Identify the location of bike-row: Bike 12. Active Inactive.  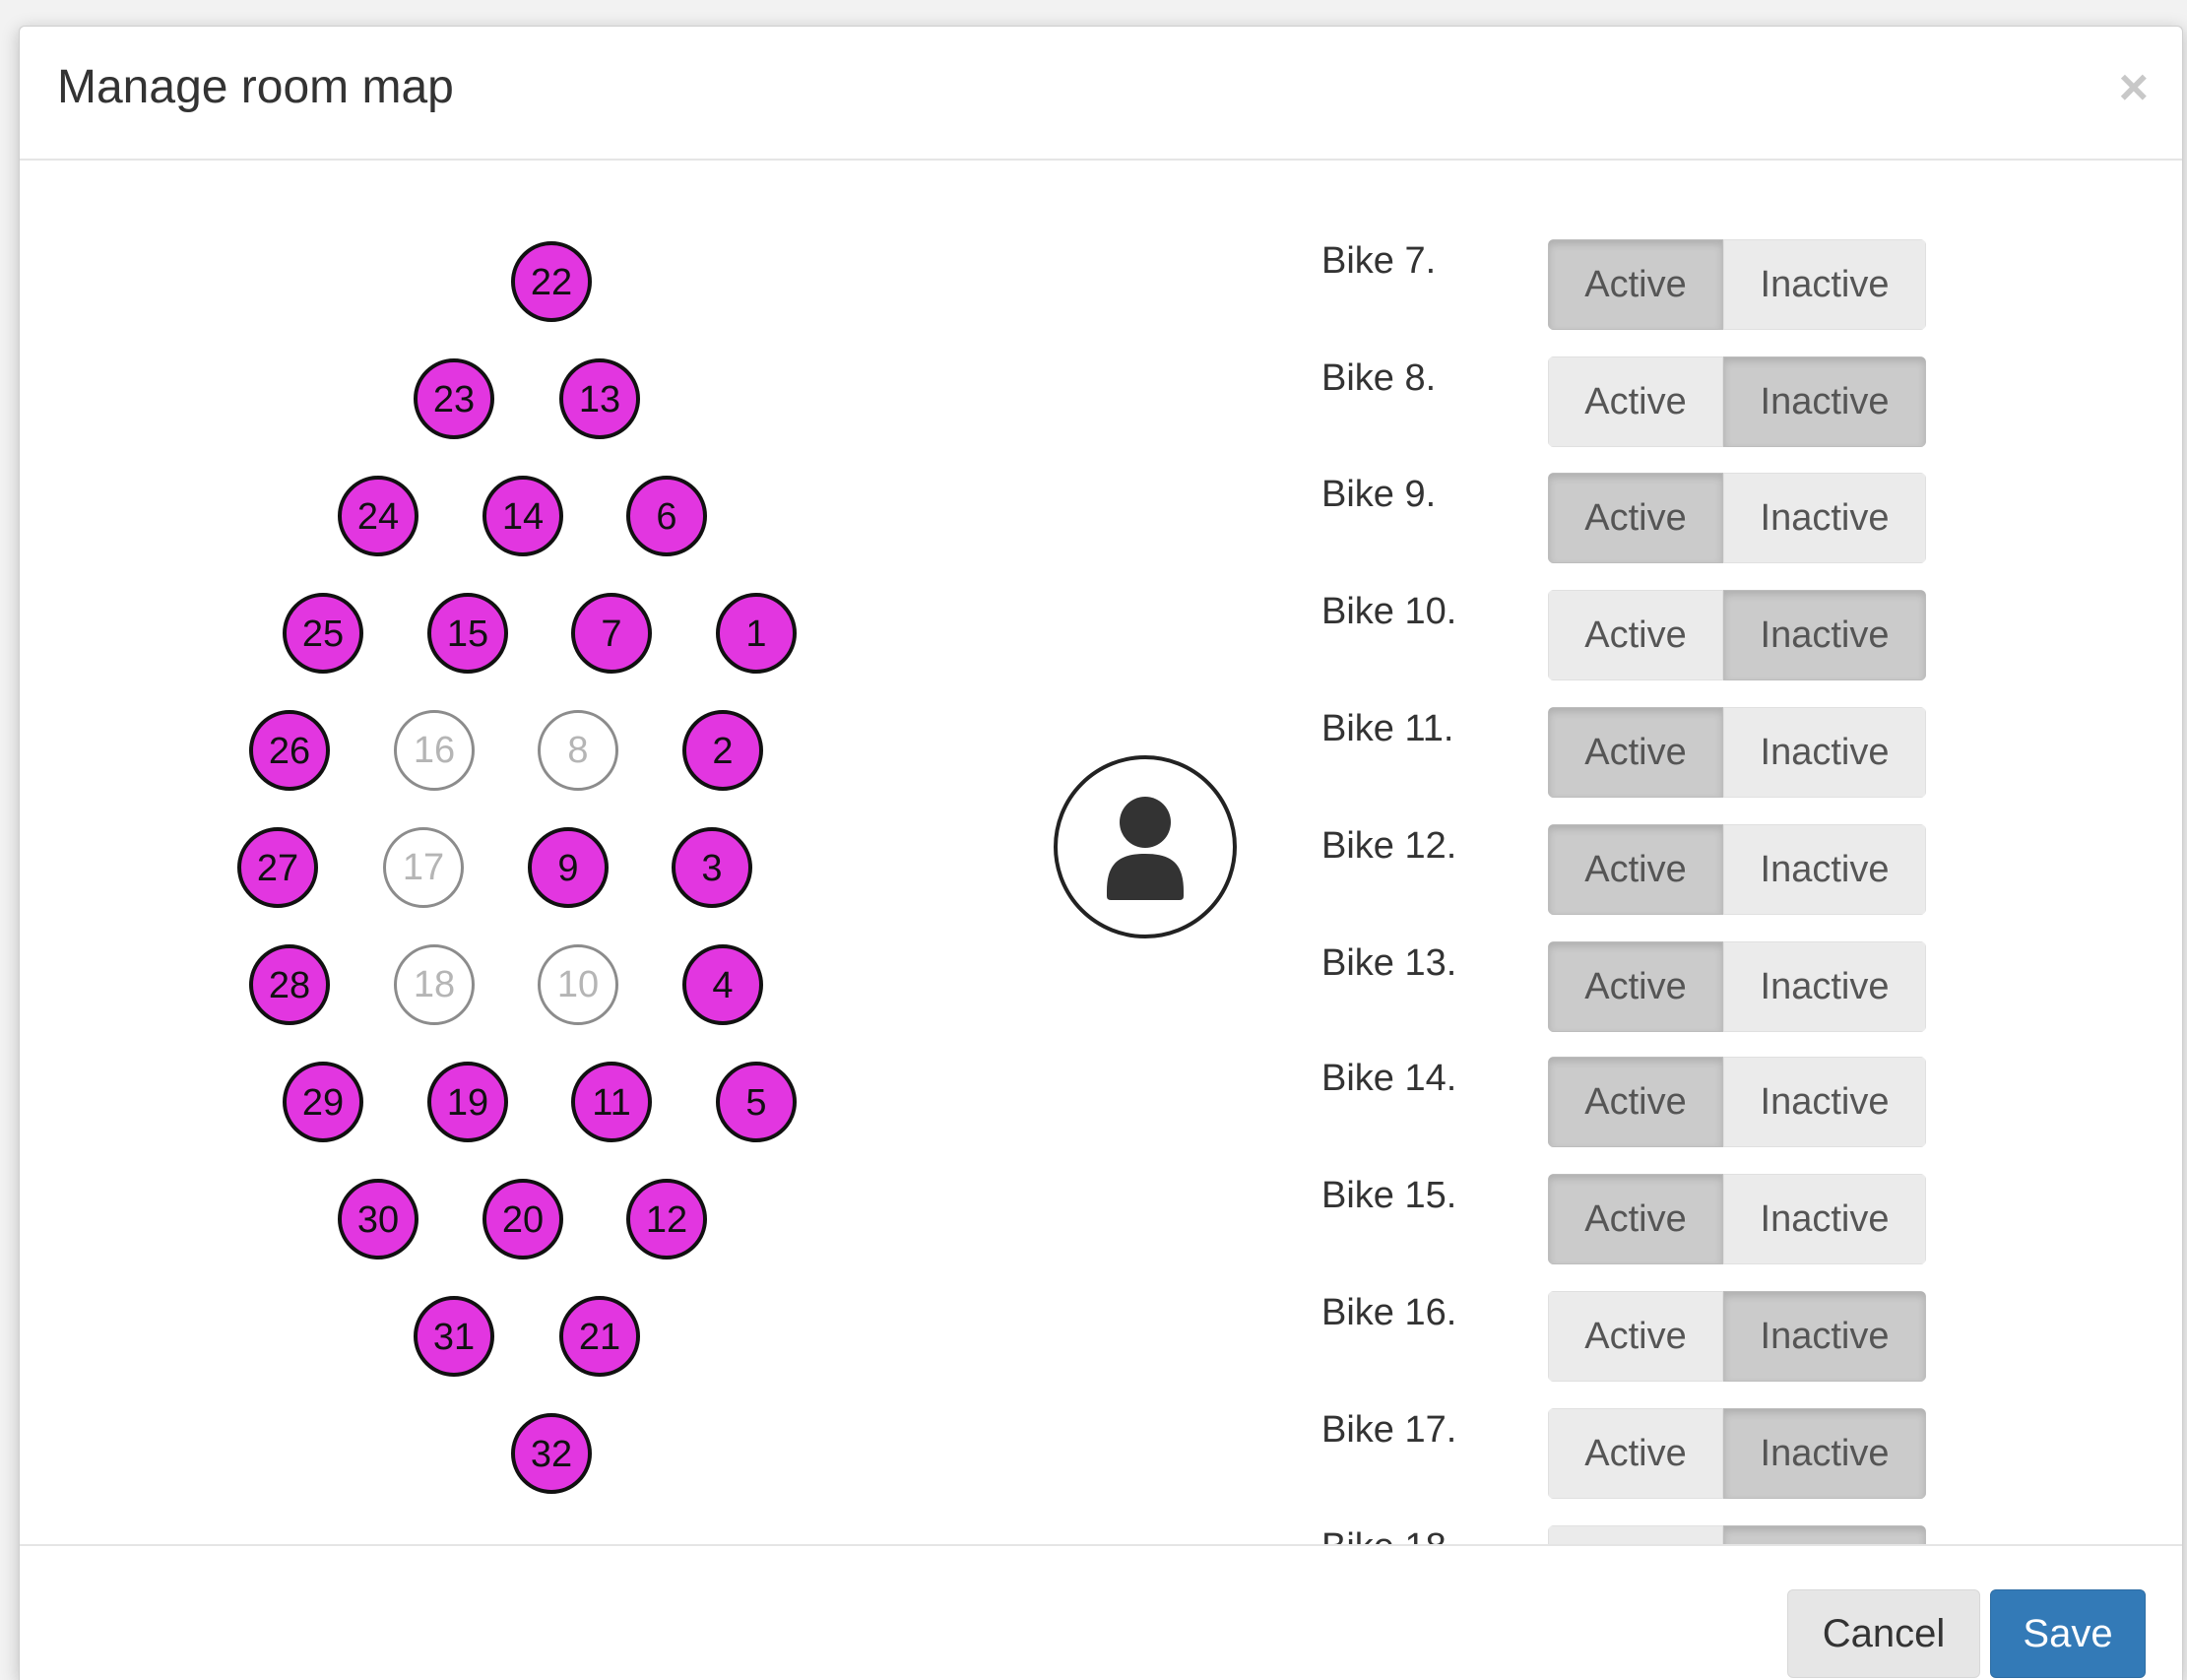
(1641, 869).